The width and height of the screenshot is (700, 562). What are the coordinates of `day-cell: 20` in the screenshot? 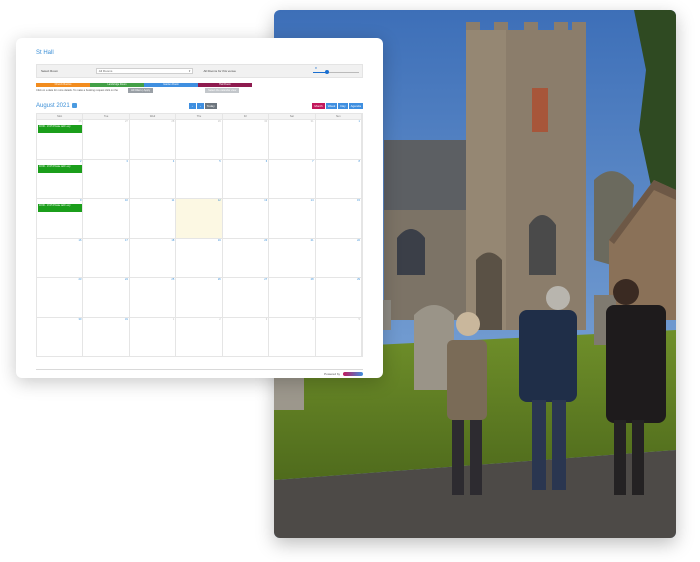 It's located at (246, 257).